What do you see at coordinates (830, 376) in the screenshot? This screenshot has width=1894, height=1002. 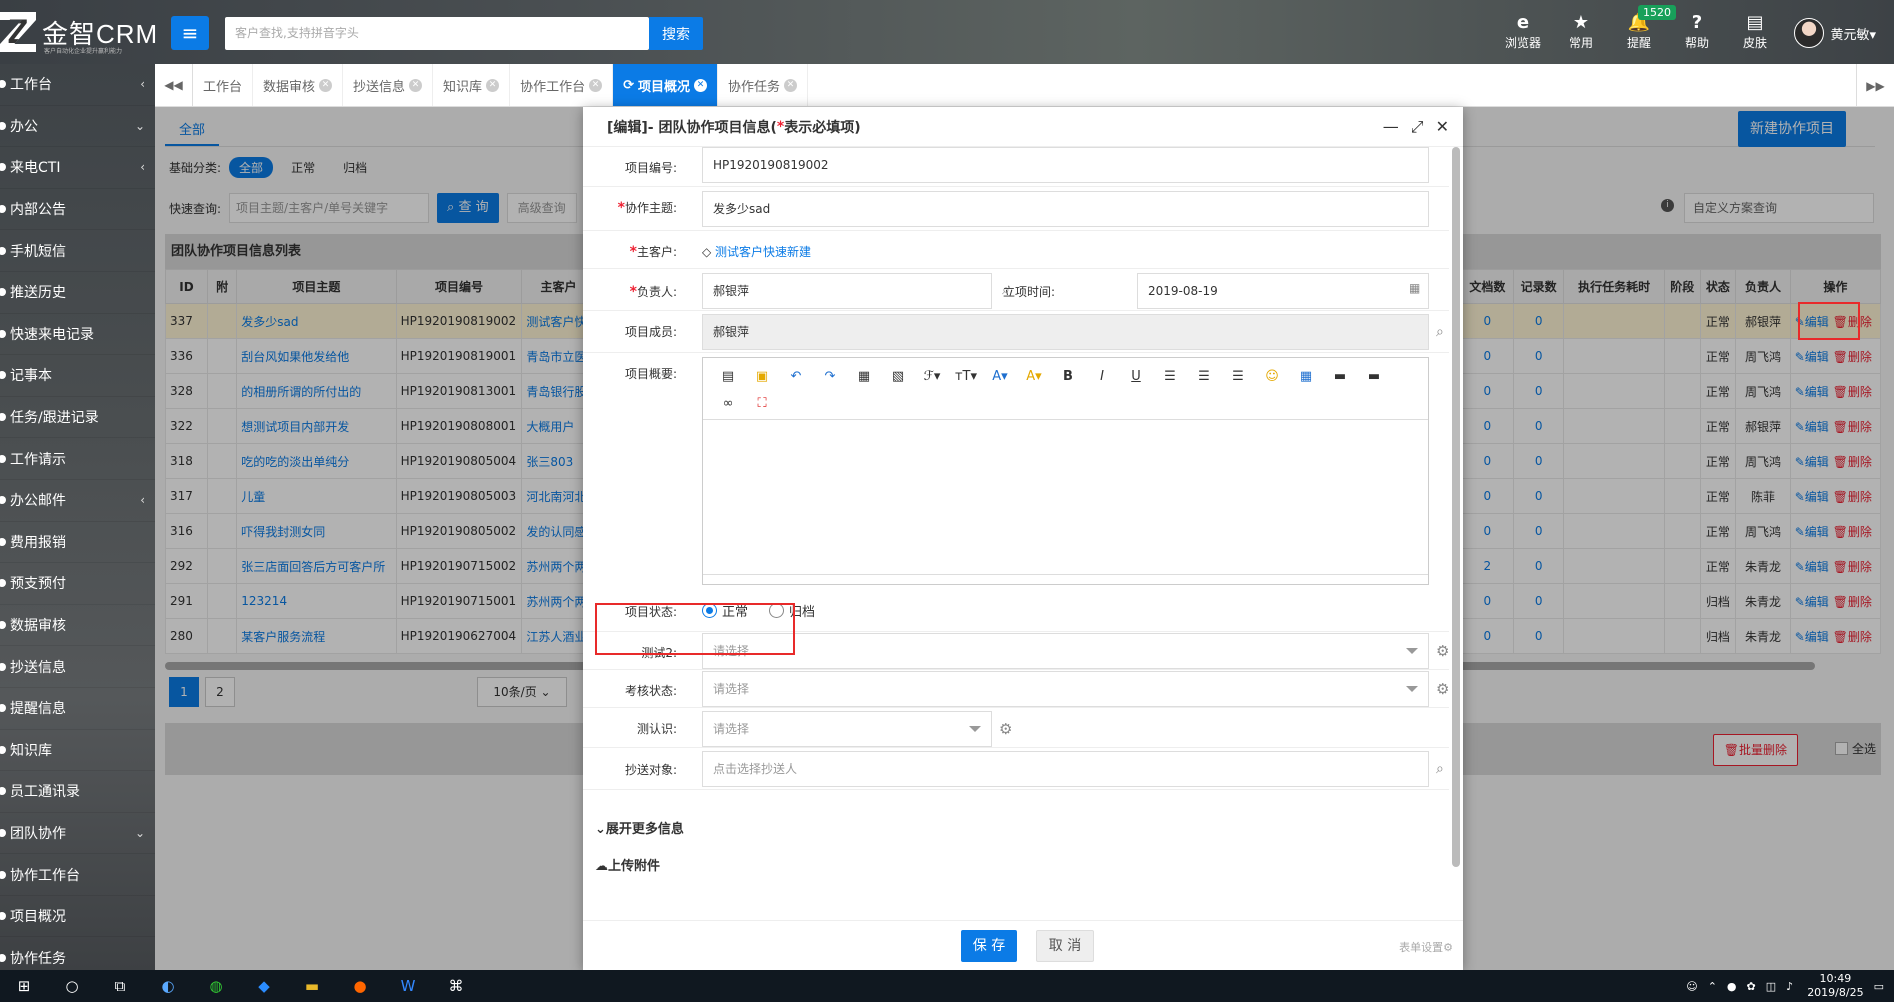 I see `redo-icon: ↷` at bounding box center [830, 376].